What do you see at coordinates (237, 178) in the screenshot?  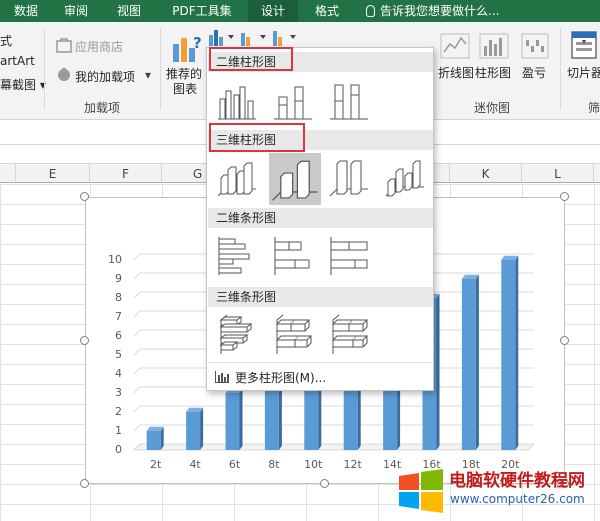 I see `3d-clustered-column-thumb` at bounding box center [237, 178].